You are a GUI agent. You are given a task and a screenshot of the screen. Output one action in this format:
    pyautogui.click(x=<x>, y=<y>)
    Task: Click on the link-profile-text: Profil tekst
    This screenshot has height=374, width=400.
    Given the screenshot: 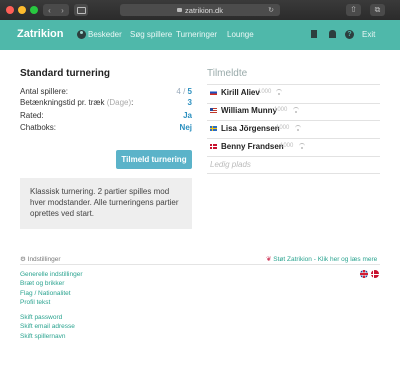 What is the action you would take?
    pyautogui.click(x=35, y=302)
    